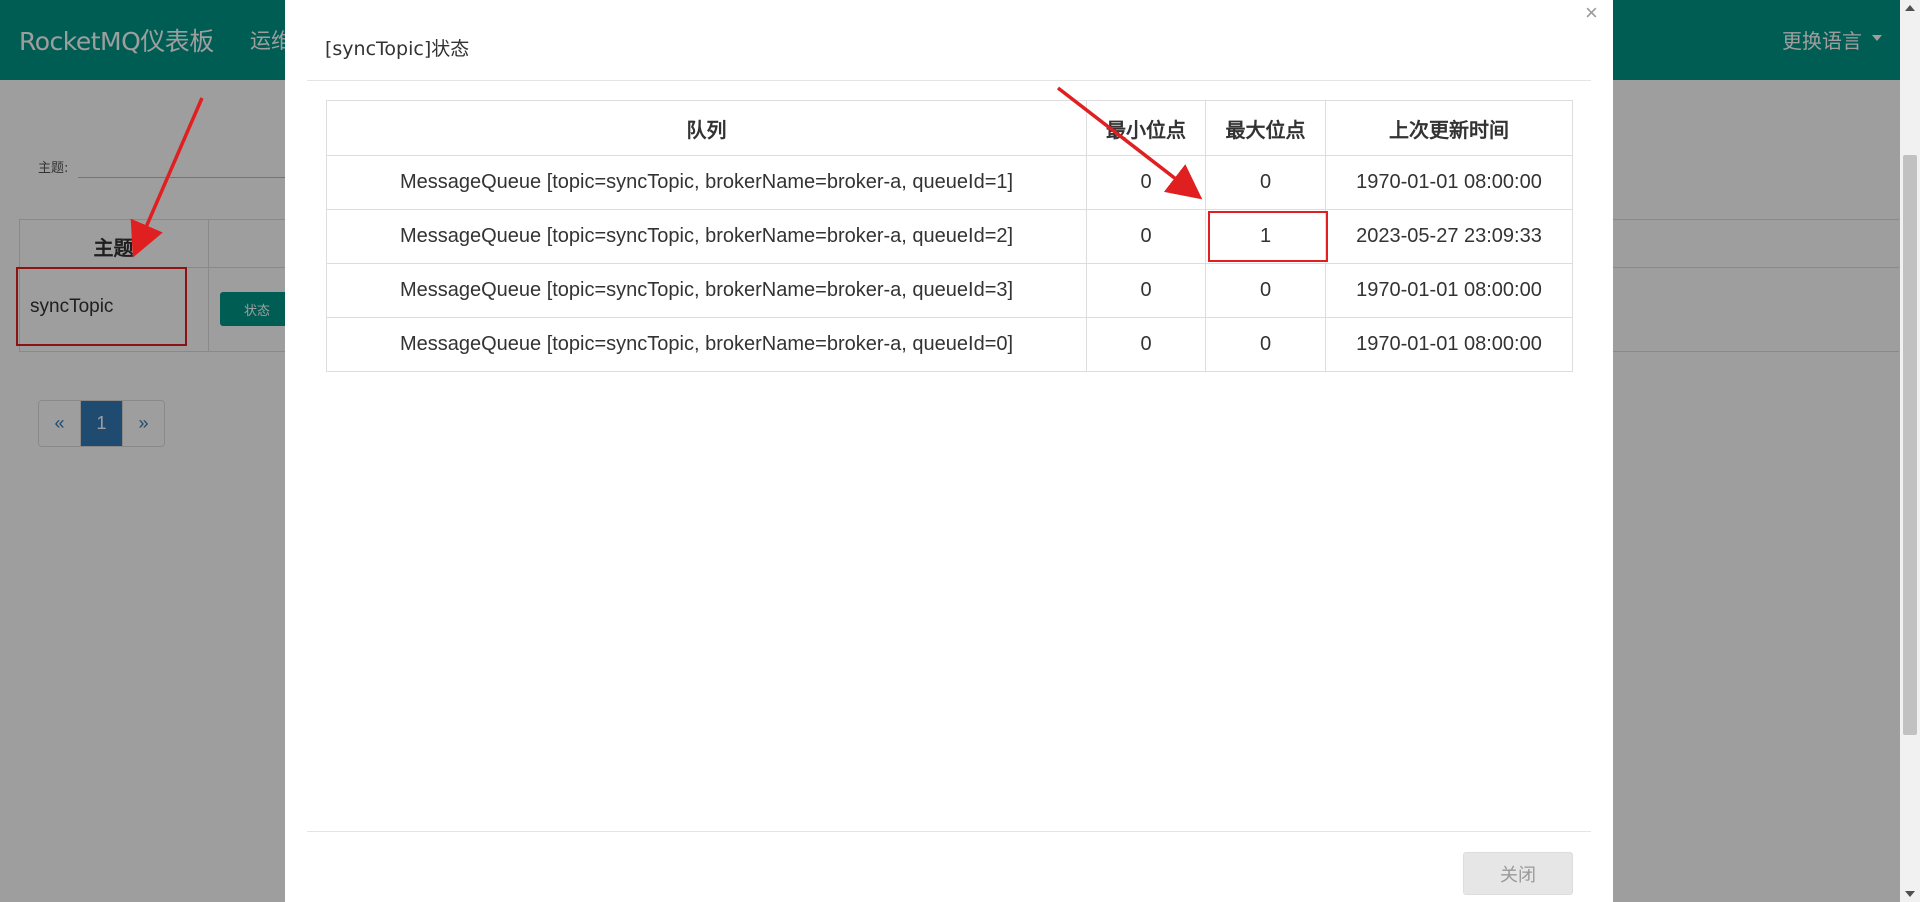  I want to click on page-scrollbar, so click(1910, 451).